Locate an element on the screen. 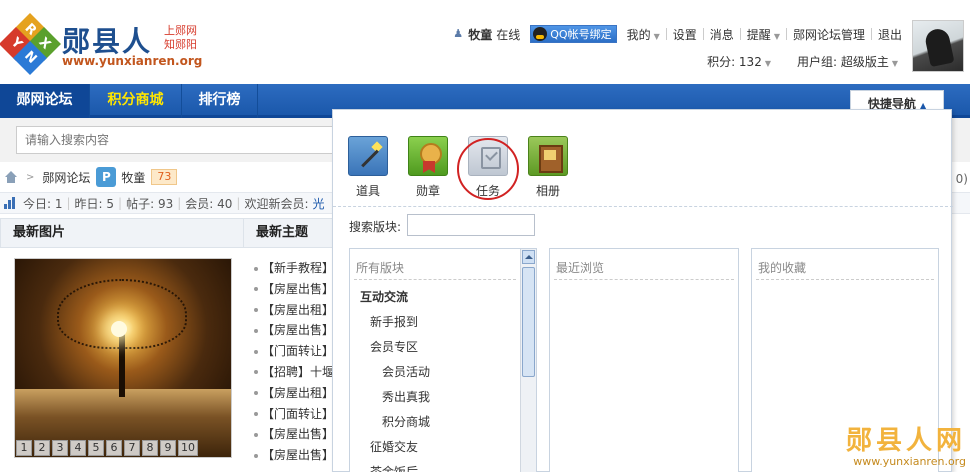 This screenshot has height=472, width=970. logout-link: 退出 is located at coordinates (890, 34).